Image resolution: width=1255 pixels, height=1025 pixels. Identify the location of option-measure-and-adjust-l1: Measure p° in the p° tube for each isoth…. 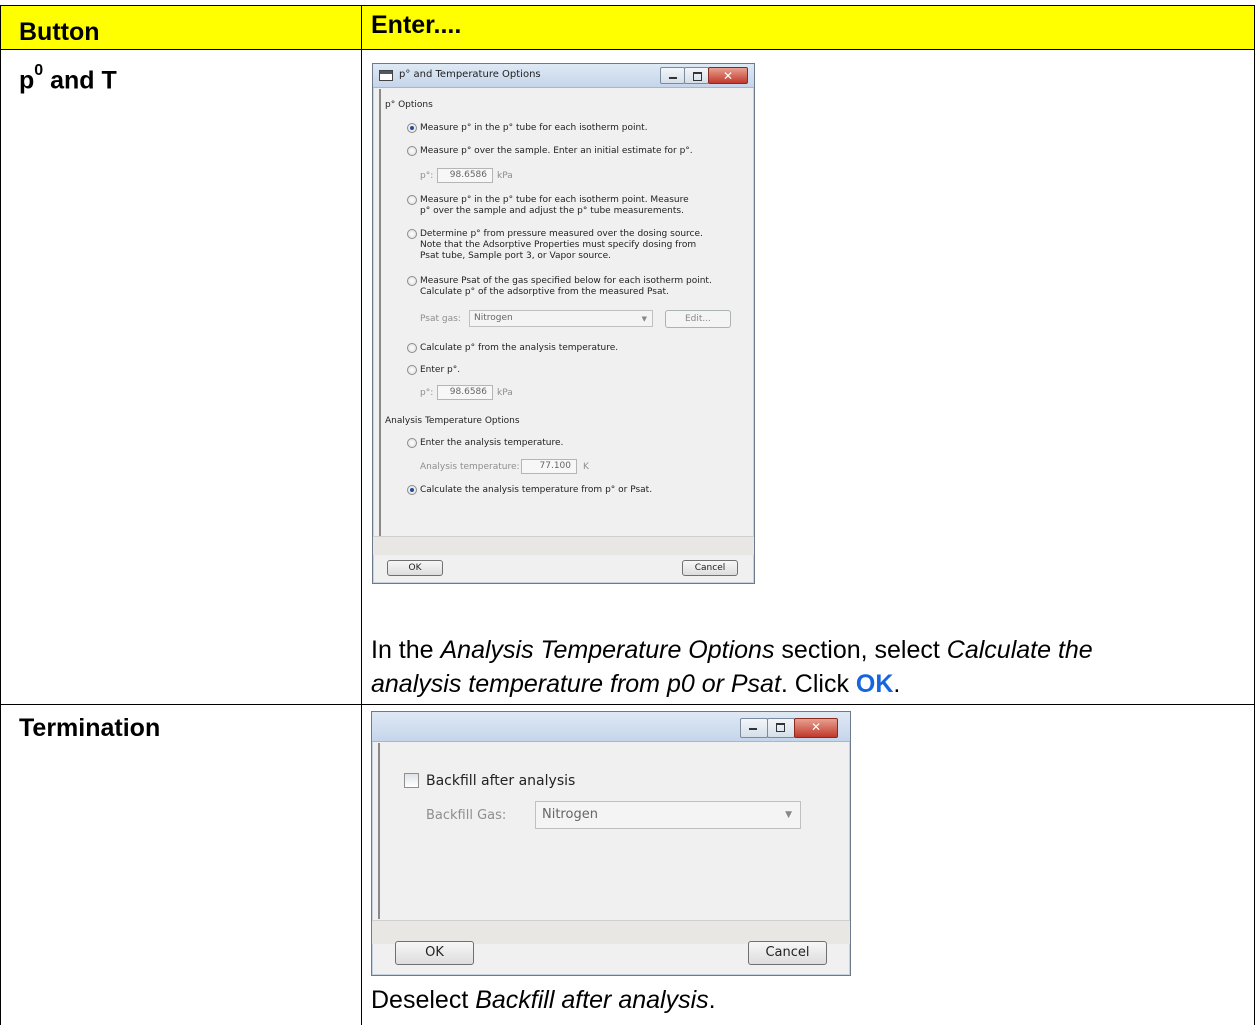
(554, 200).